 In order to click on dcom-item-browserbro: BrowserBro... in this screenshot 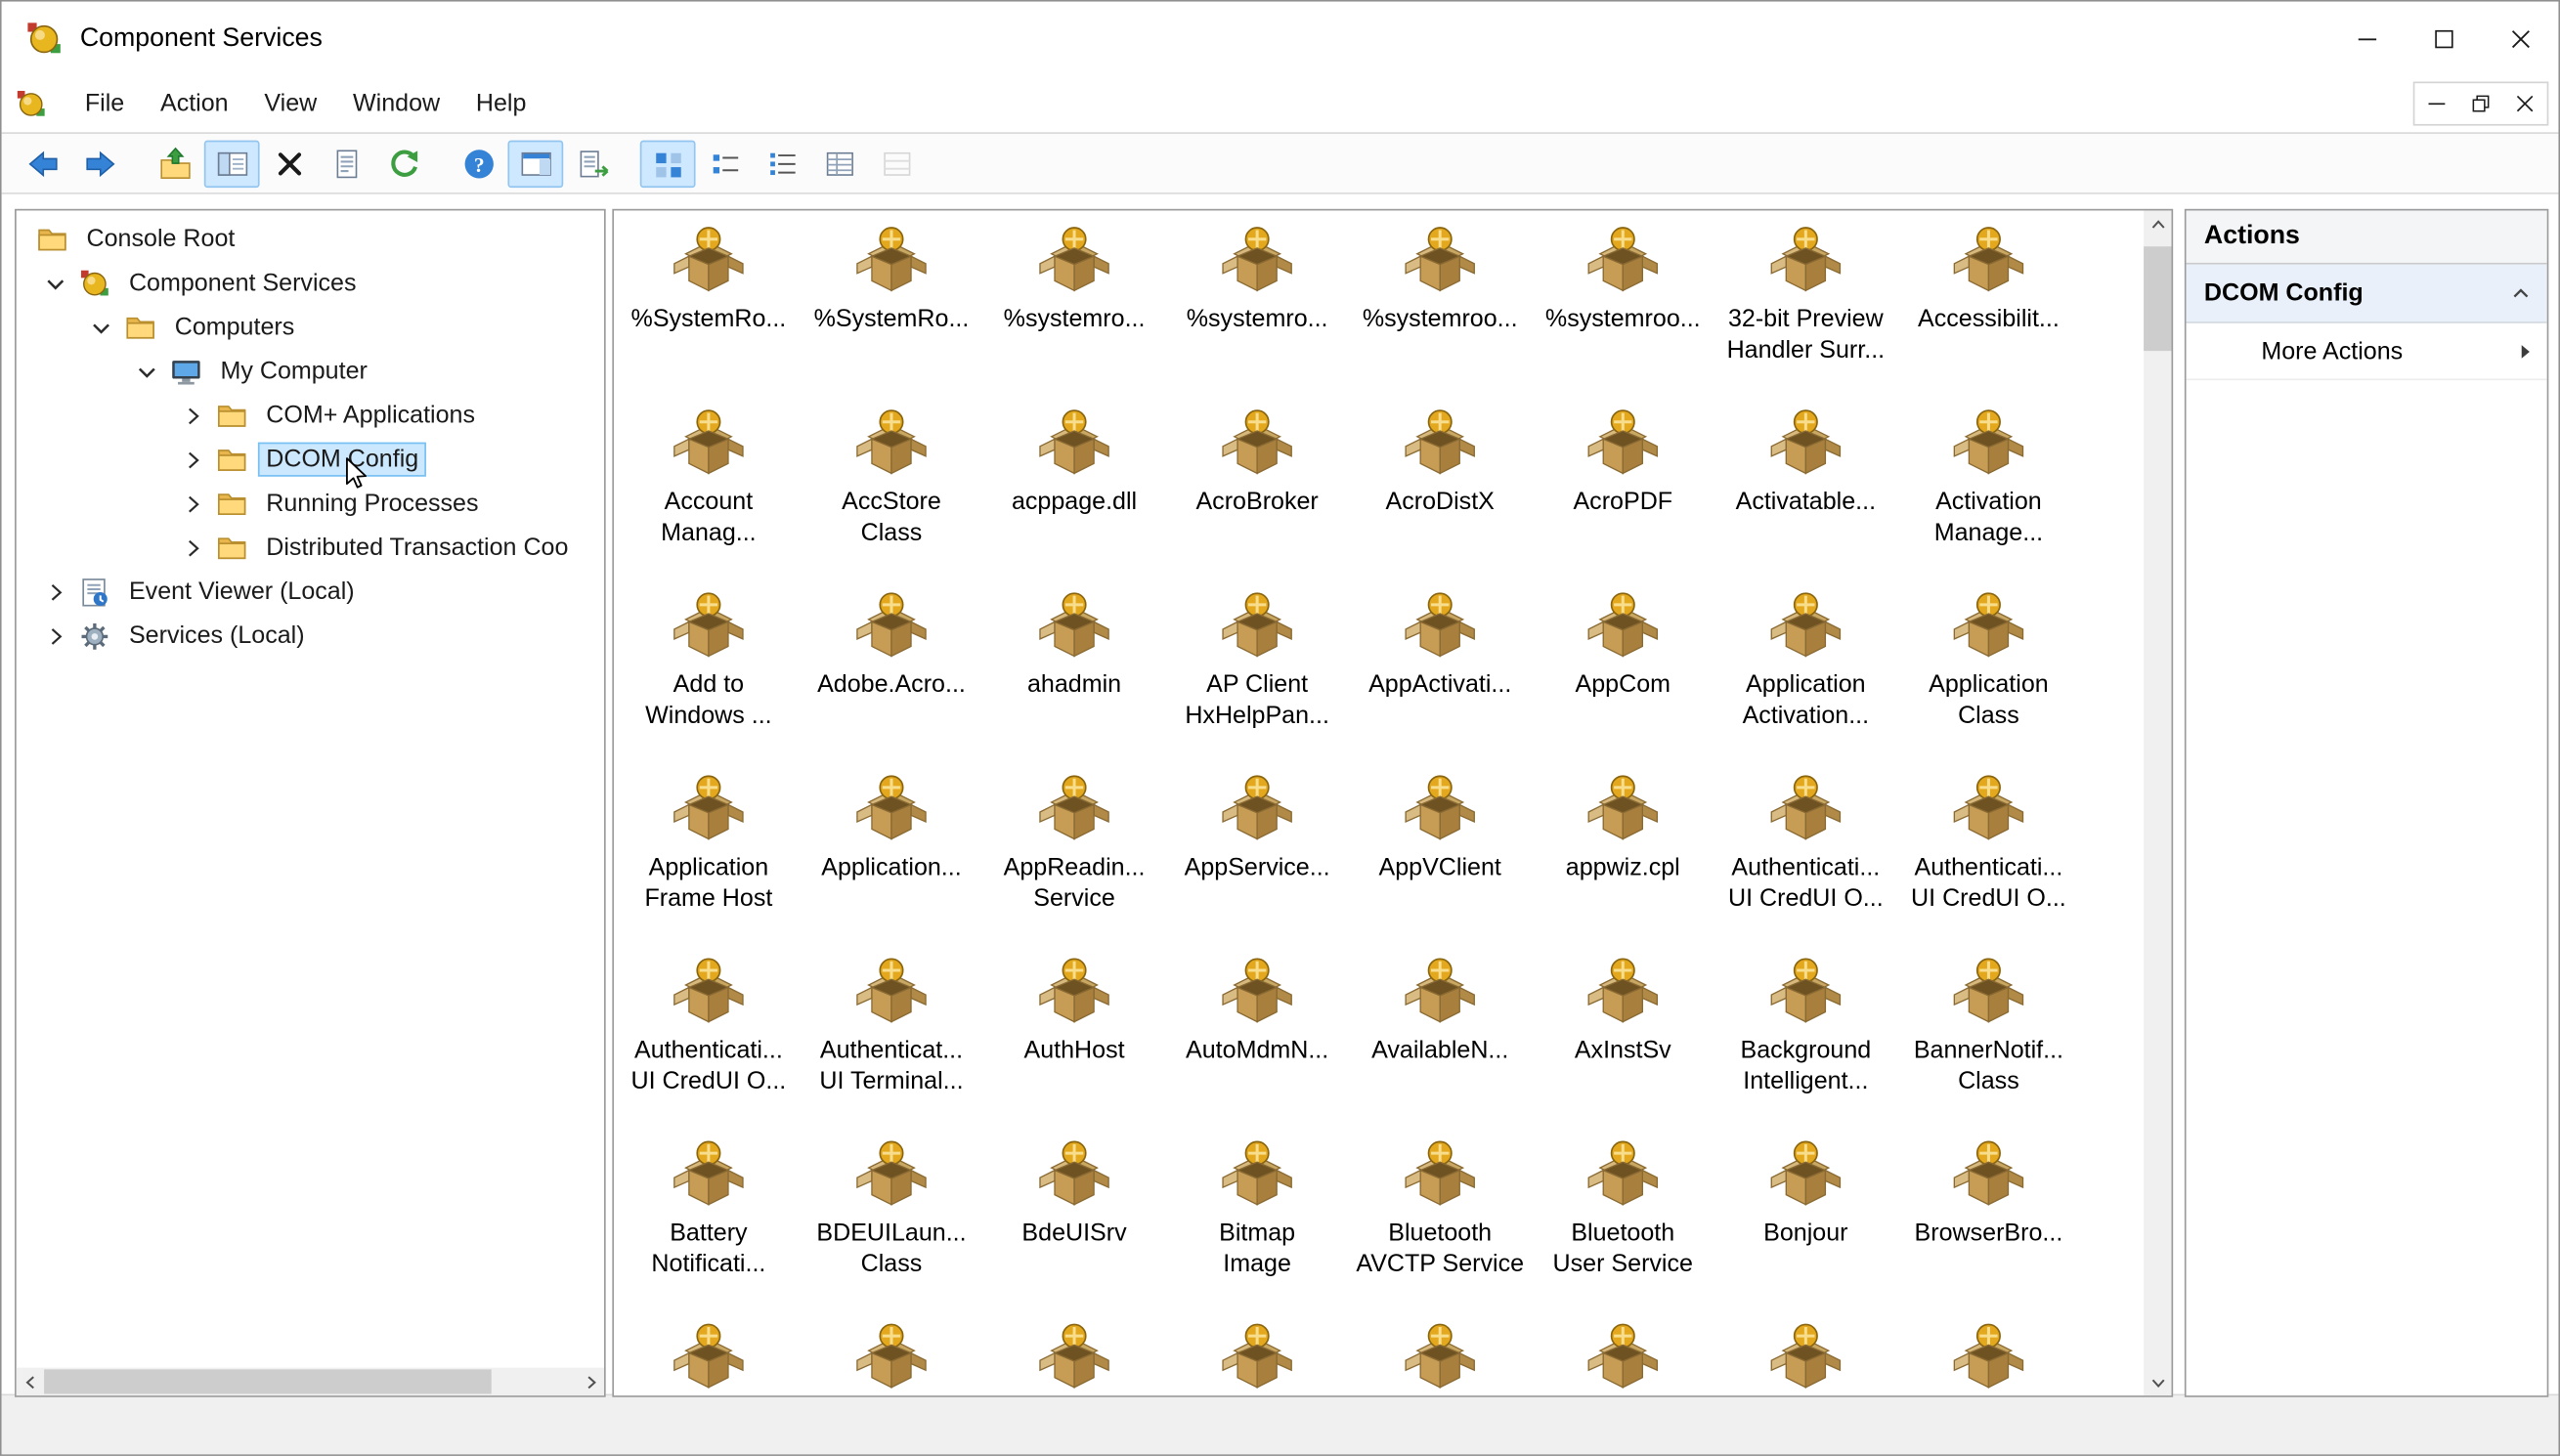, I will do `click(1988, 1227)`.